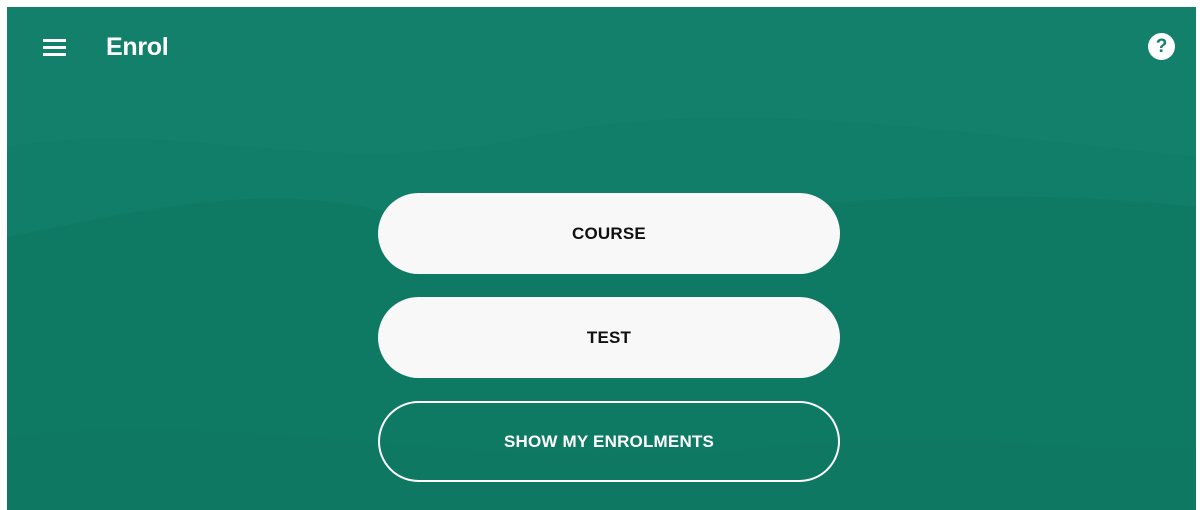  Describe the element at coordinates (609, 233) in the screenshot. I see `course-button: COURSE` at that location.